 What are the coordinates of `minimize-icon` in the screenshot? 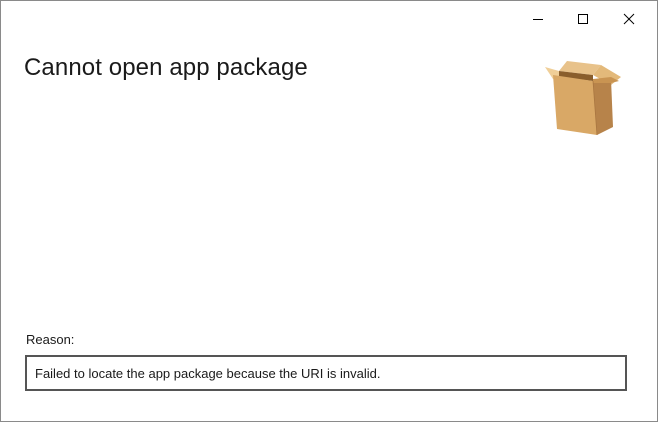 It's located at (538, 19).